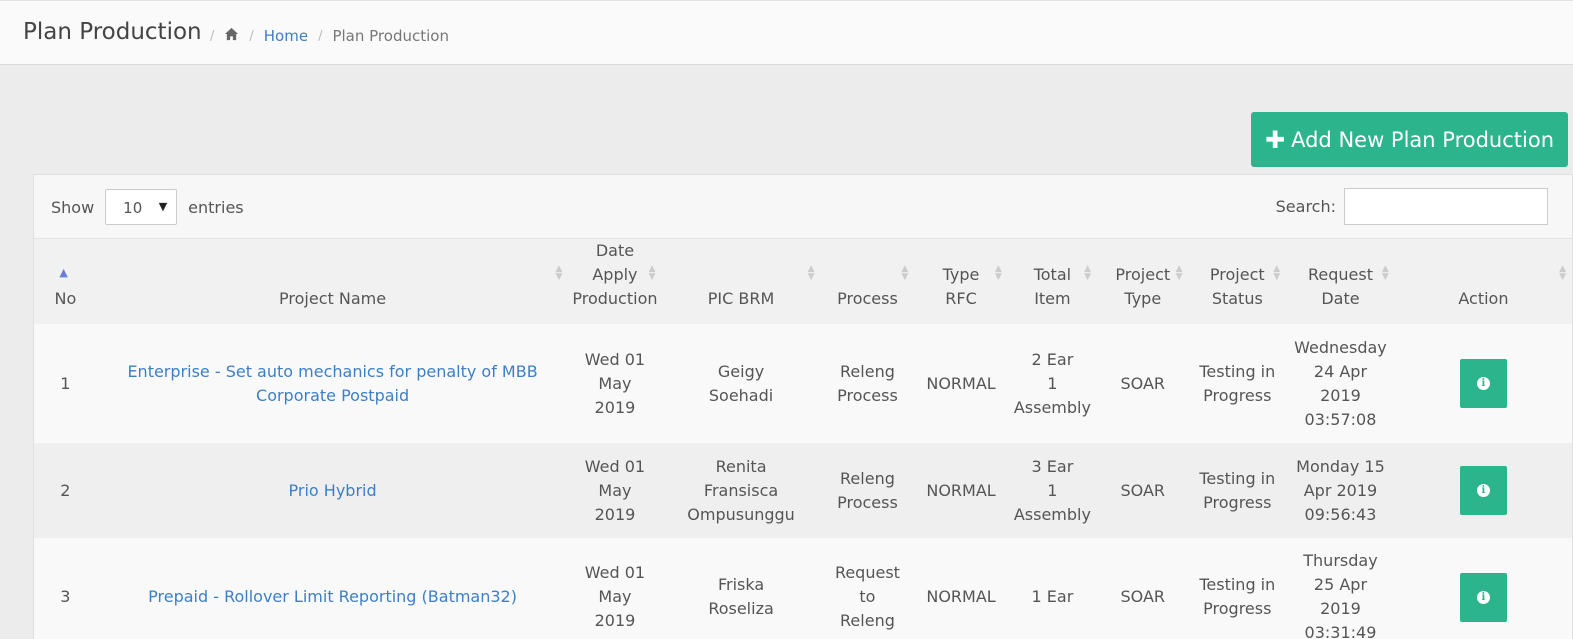  Describe the element at coordinates (741, 282) in the screenshot. I see `column-header-pic-brm: PIC BRM ▲ ▼` at that location.